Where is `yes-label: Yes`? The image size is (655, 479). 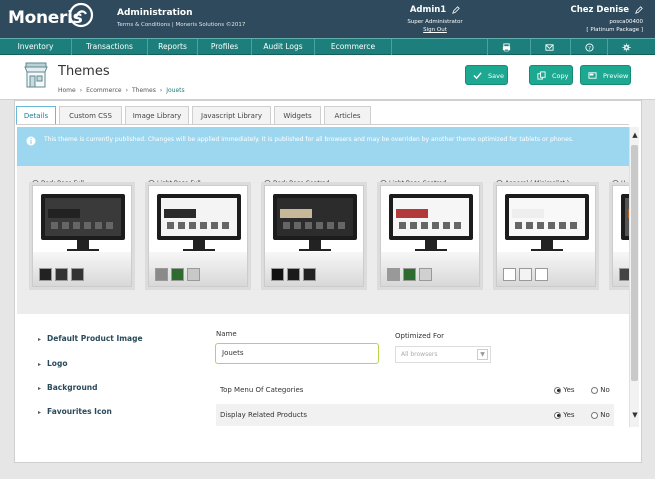
yes-label: Yes is located at coordinates (569, 390).